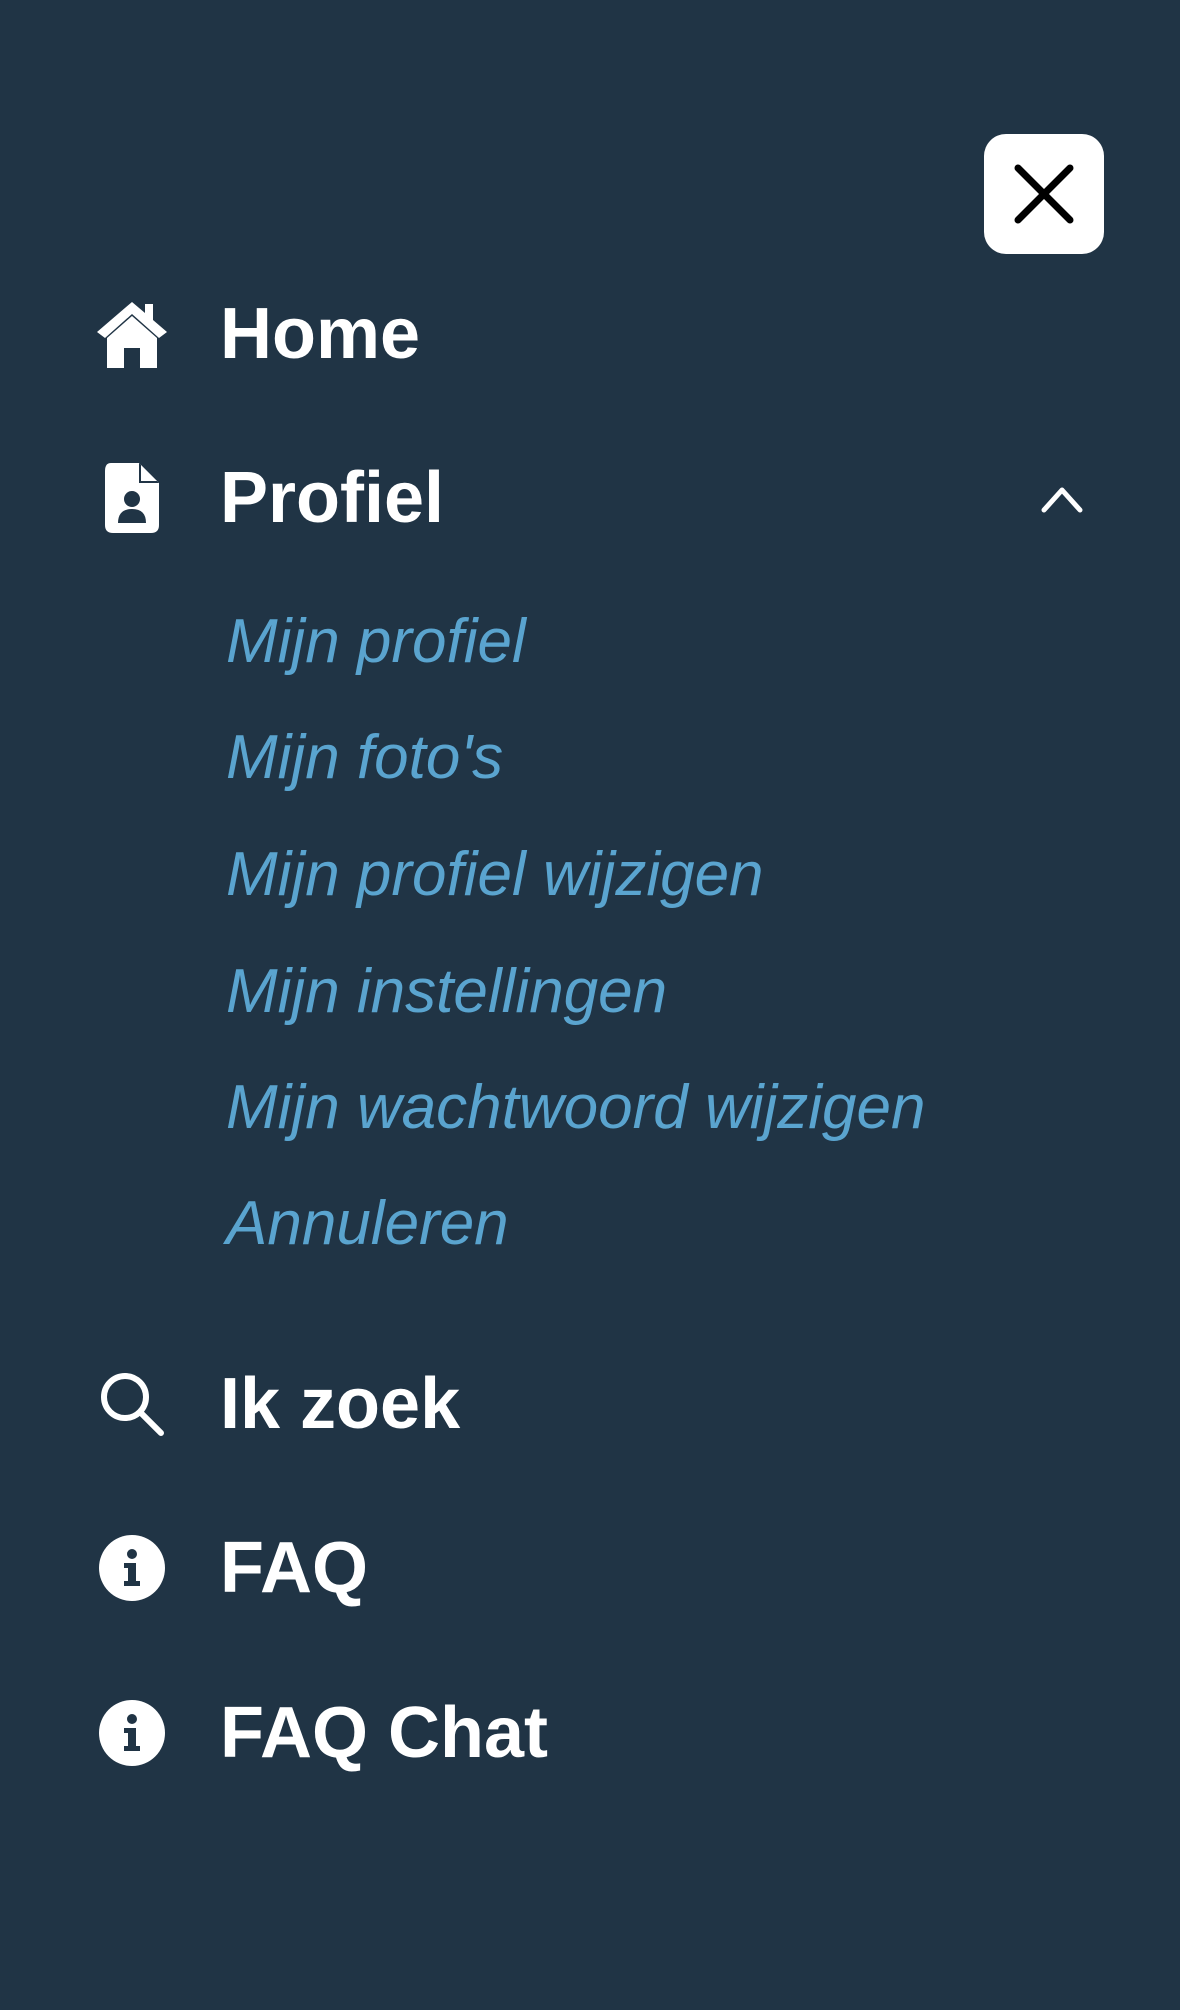 The width and height of the screenshot is (1180, 2010). I want to click on chevron-up-icon, so click(1062, 498).